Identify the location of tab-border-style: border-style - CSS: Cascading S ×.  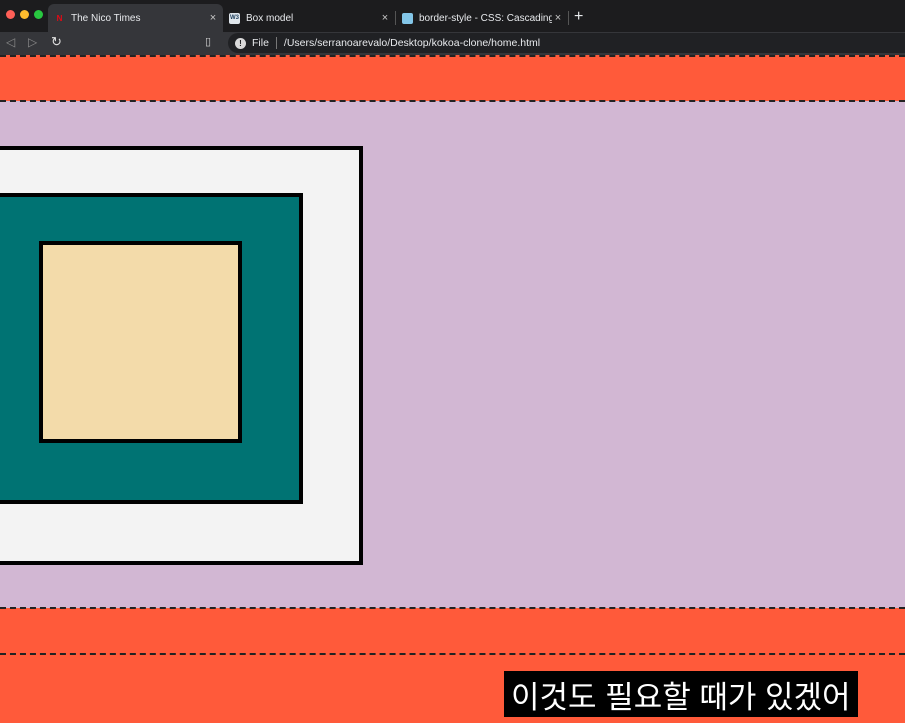
(482, 18).